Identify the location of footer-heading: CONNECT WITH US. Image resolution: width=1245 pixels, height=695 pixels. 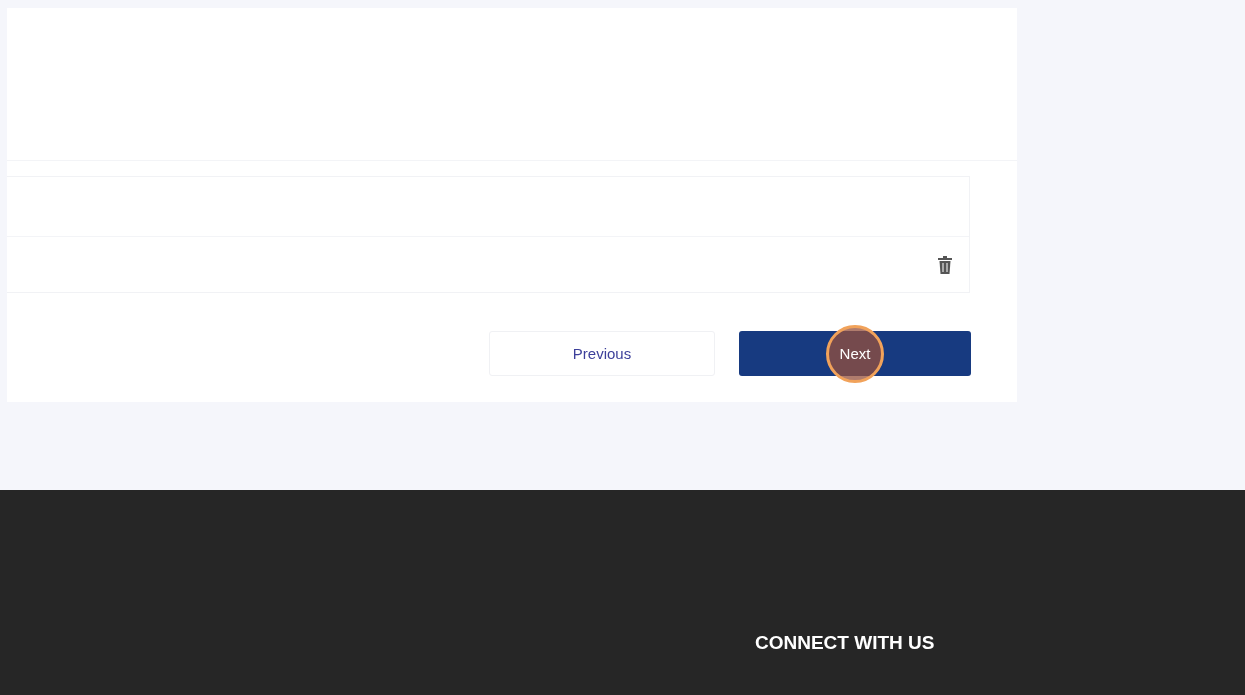
(845, 643).